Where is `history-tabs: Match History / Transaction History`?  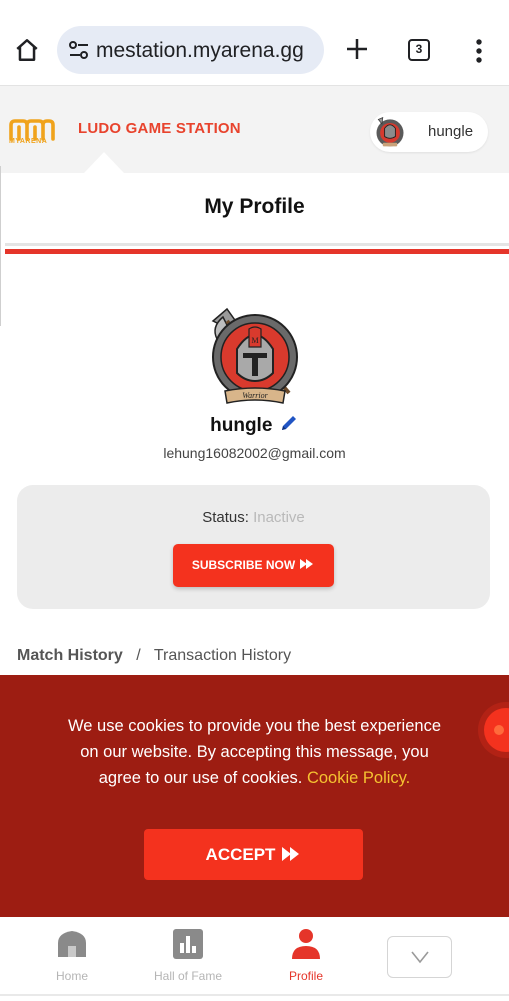
history-tabs: Match History / Transaction History is located at coordinates (154, 656).